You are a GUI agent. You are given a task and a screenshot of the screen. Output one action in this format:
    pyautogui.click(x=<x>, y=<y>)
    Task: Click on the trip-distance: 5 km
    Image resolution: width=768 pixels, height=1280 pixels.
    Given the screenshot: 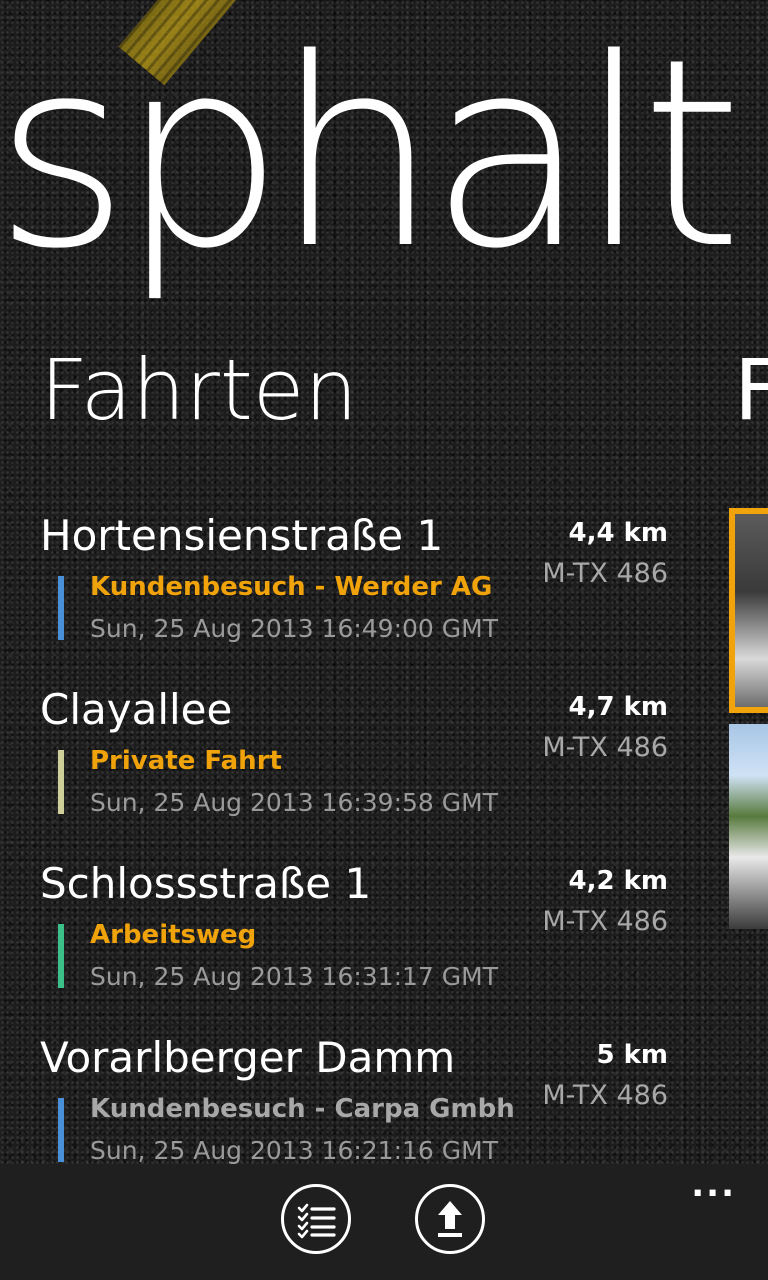 What is the action you would take?
    pyautogui.click(x=632, y=1055)
    